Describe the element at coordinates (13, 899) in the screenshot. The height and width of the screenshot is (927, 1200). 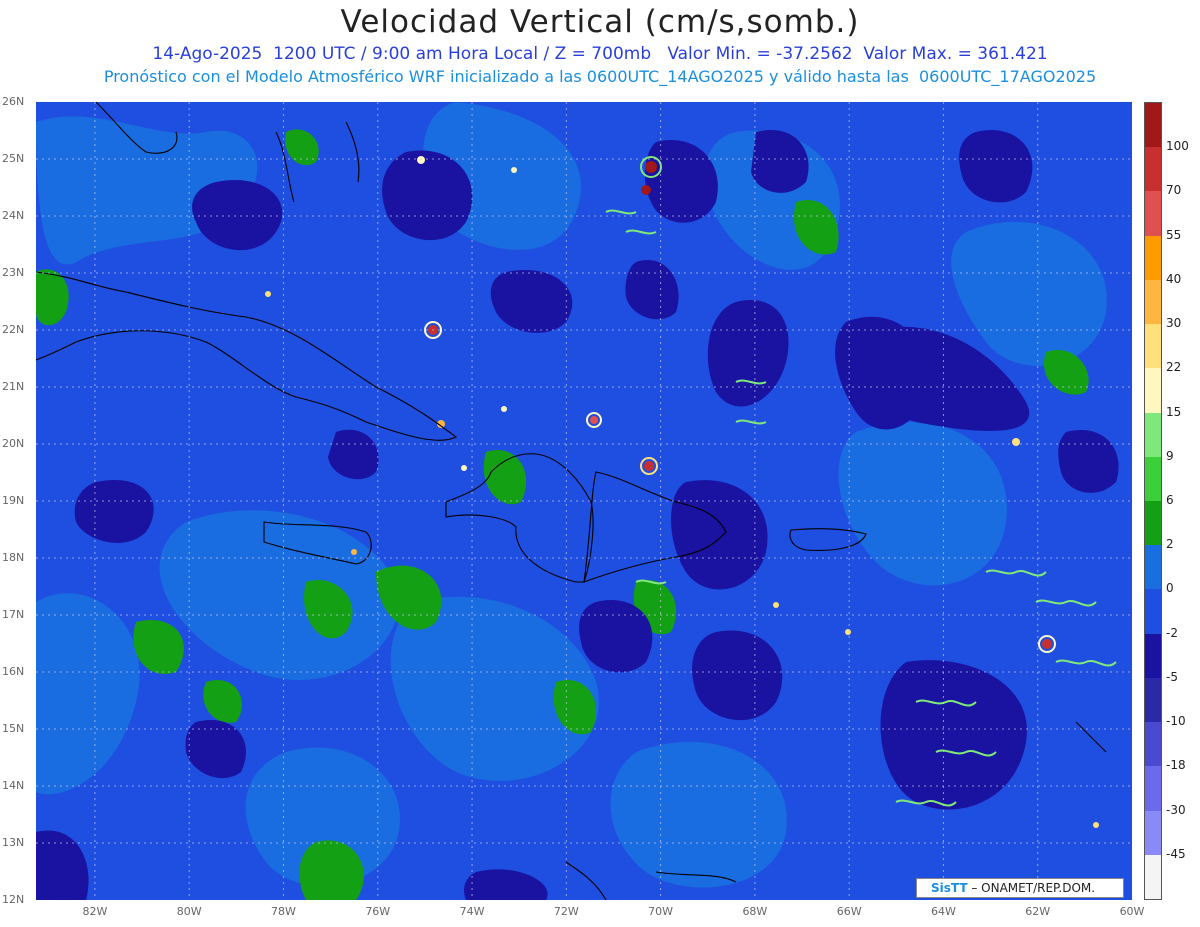
I see `lat-label: 12N` at that location.